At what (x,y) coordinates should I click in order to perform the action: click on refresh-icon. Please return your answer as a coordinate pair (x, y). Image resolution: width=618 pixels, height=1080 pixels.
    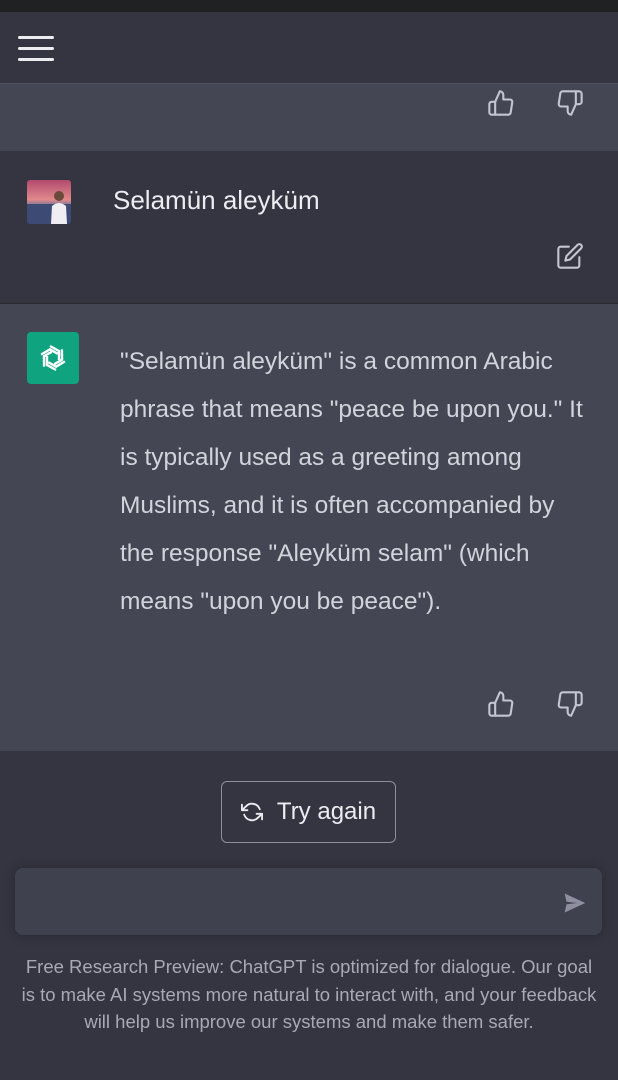
    Looking at the image, I should click on (251, 812).